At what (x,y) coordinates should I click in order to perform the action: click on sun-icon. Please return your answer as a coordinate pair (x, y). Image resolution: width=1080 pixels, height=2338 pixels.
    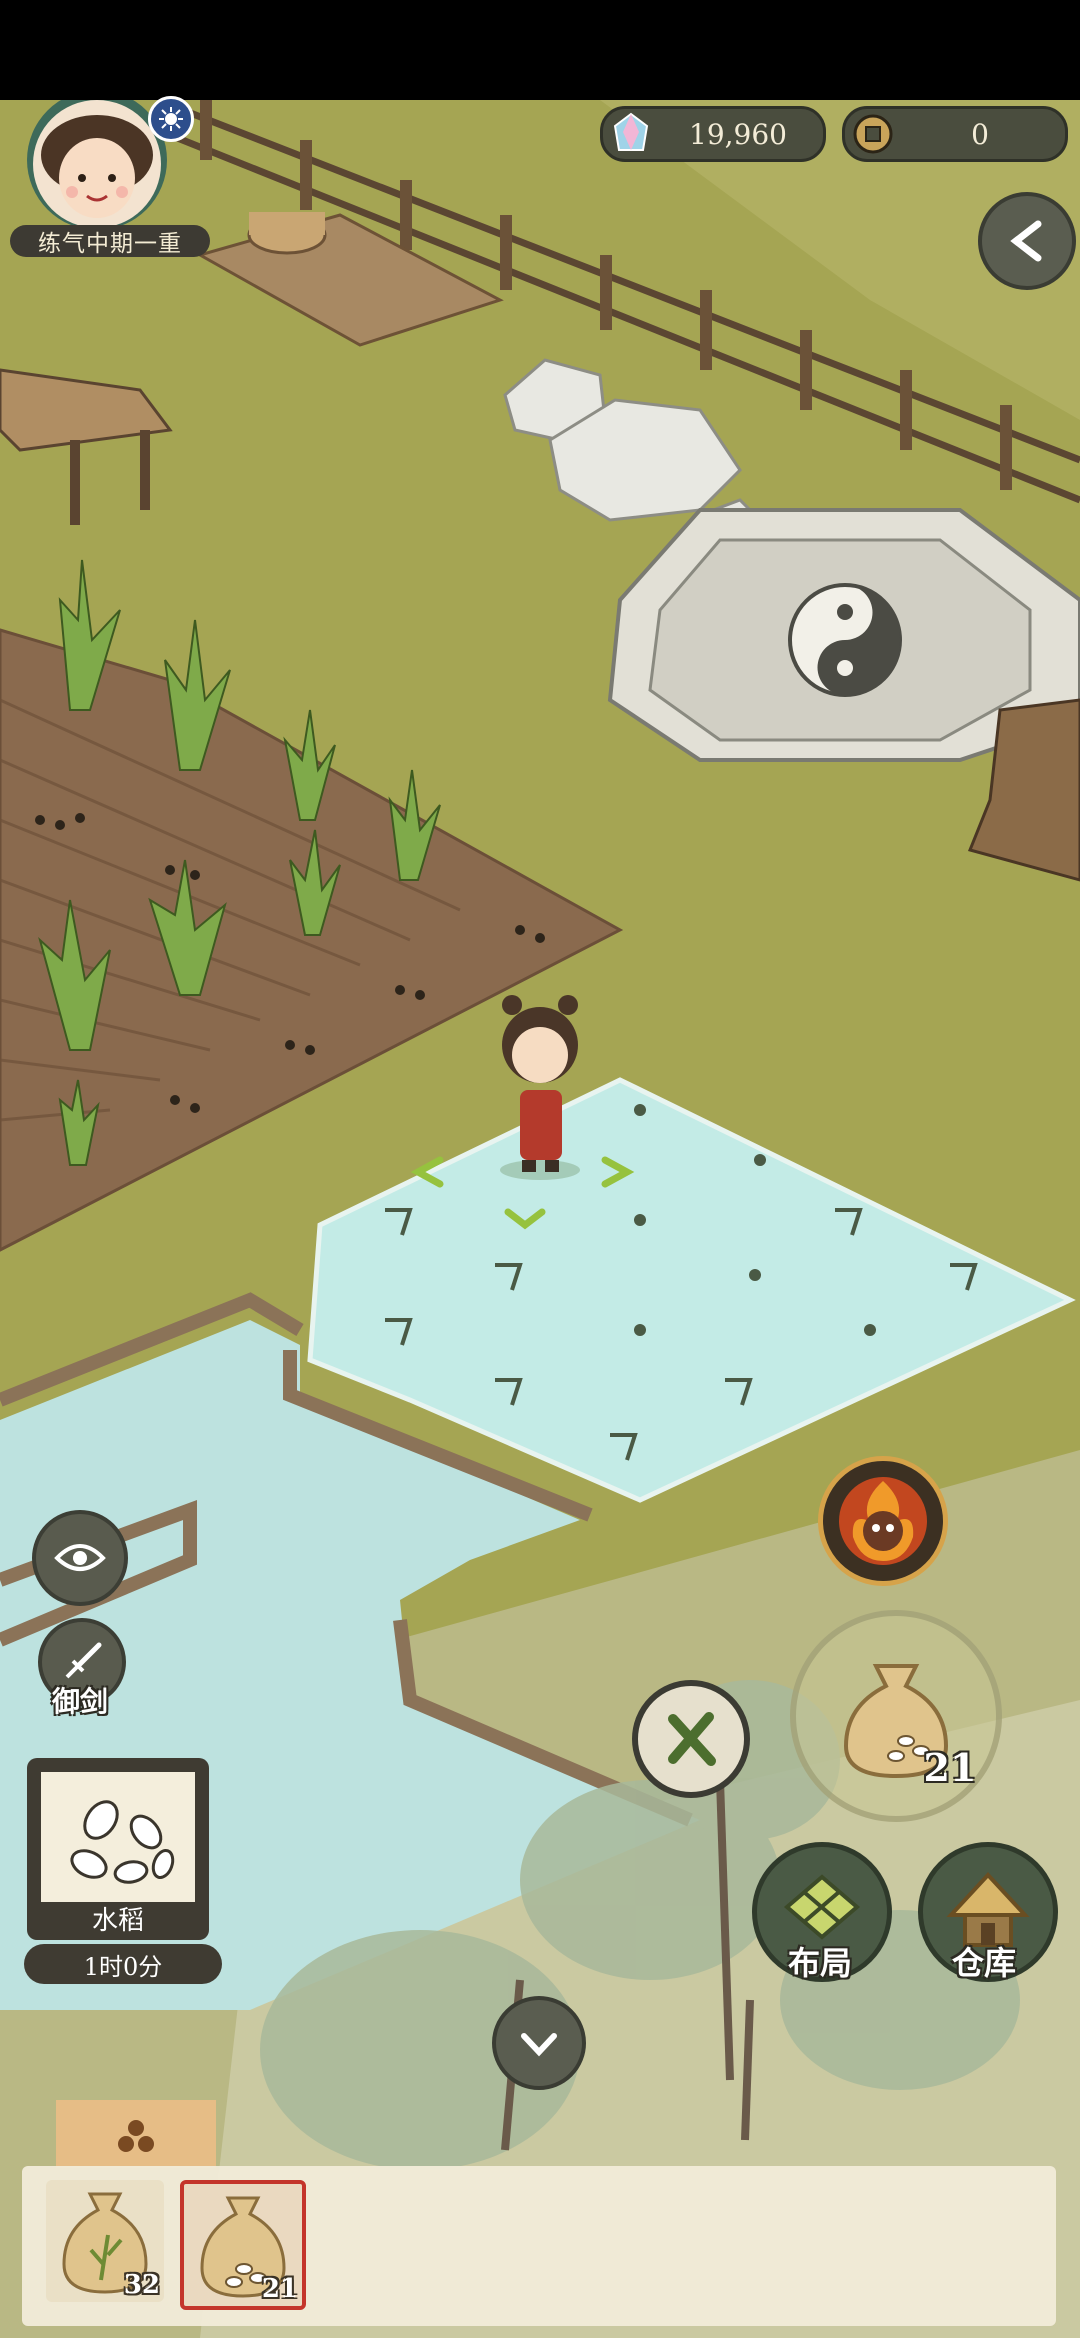
    Looking at the image, I should click on (171, 119).